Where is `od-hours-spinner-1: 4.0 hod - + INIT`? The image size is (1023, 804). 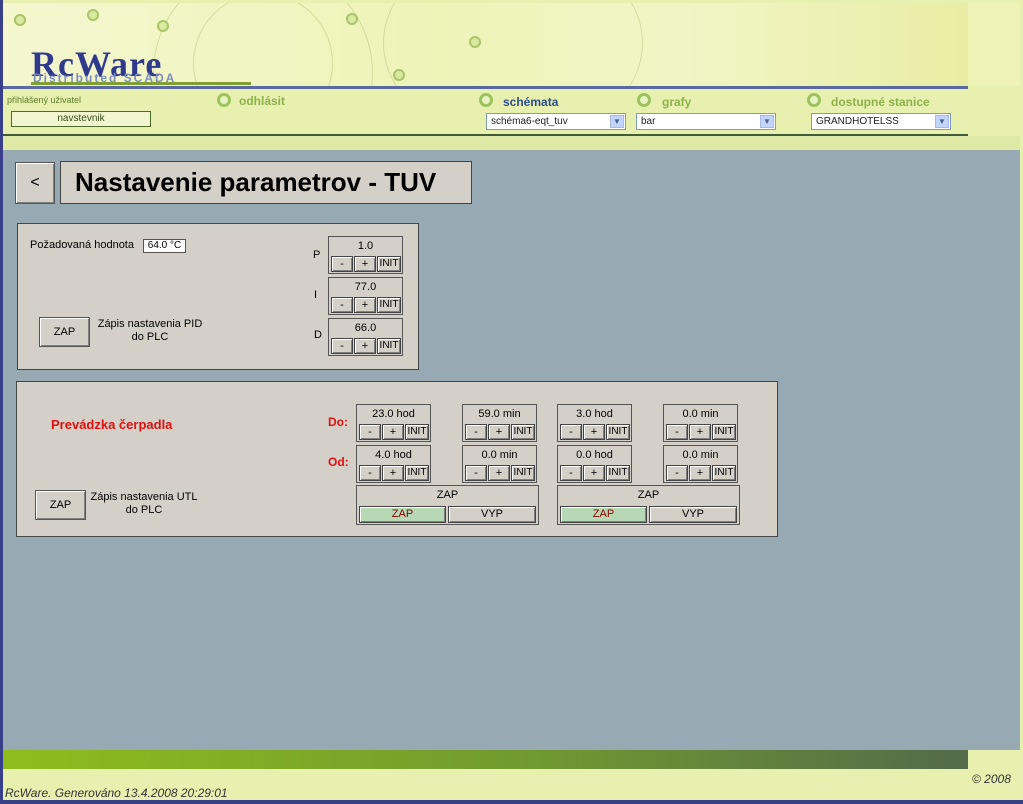
od-hours-spinner-1: 4.0 hod - + INIT is located at coordinates (393, 464).